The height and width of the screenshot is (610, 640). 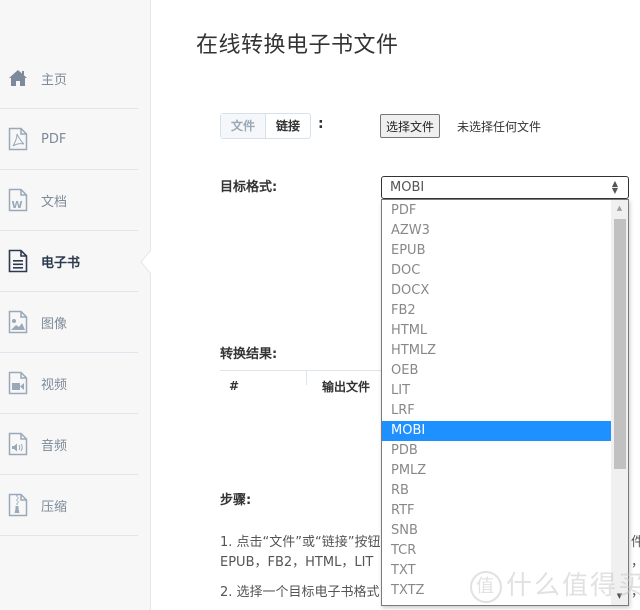 I want to click on image-file-icon, so click(x=18, y=322).